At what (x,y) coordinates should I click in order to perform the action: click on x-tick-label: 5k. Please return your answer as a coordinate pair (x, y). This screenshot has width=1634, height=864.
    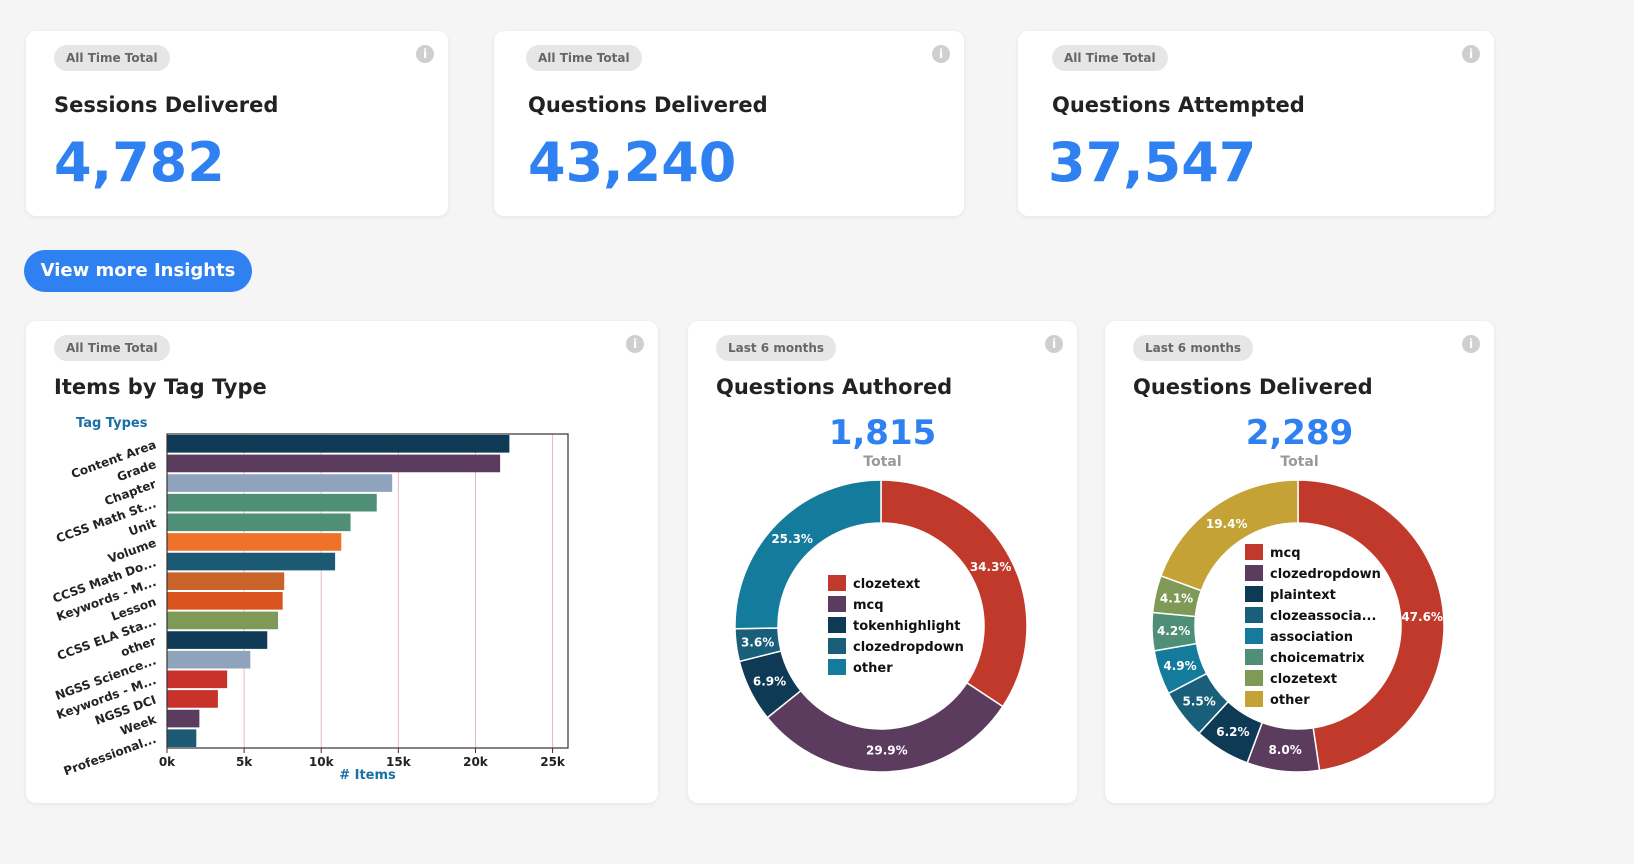
    Looking at the image, I should click on (244, 762).